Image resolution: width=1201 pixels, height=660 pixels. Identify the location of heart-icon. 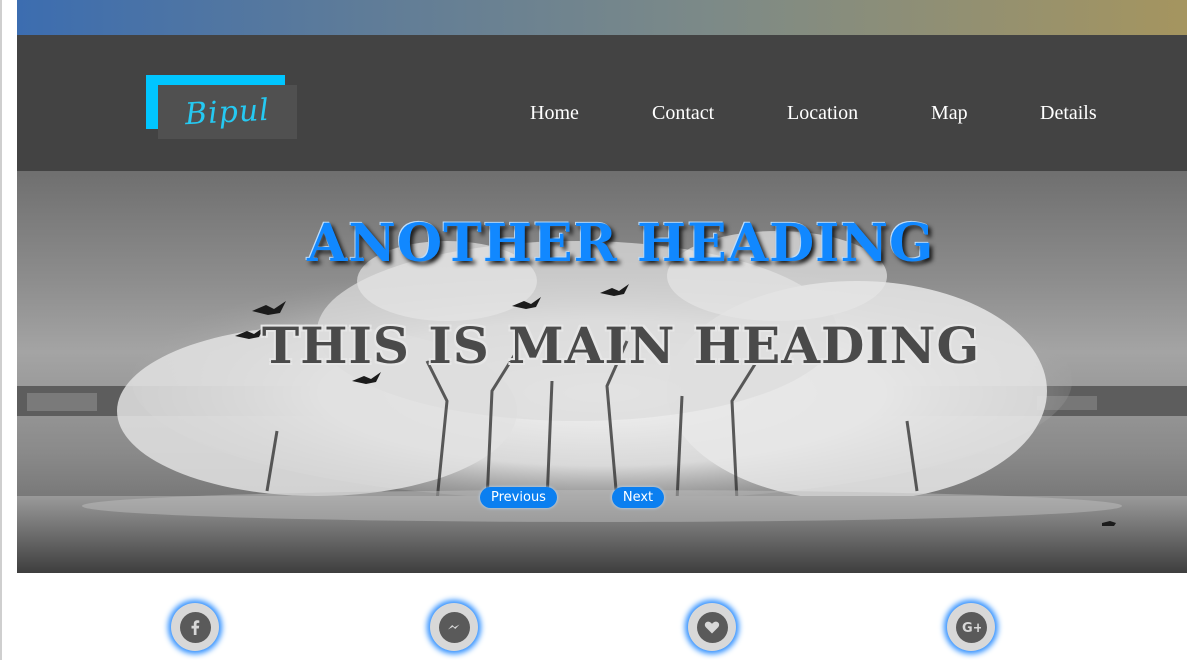
(712, 627).